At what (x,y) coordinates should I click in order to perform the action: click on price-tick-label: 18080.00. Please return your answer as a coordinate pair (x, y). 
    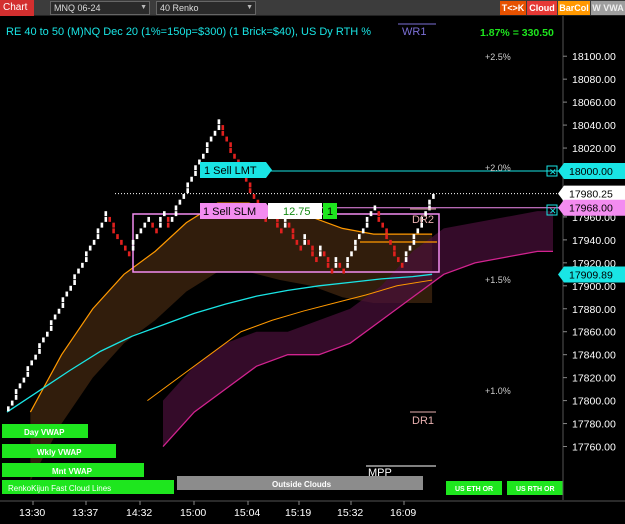
    Looking at the image, I should click on (594, 80).